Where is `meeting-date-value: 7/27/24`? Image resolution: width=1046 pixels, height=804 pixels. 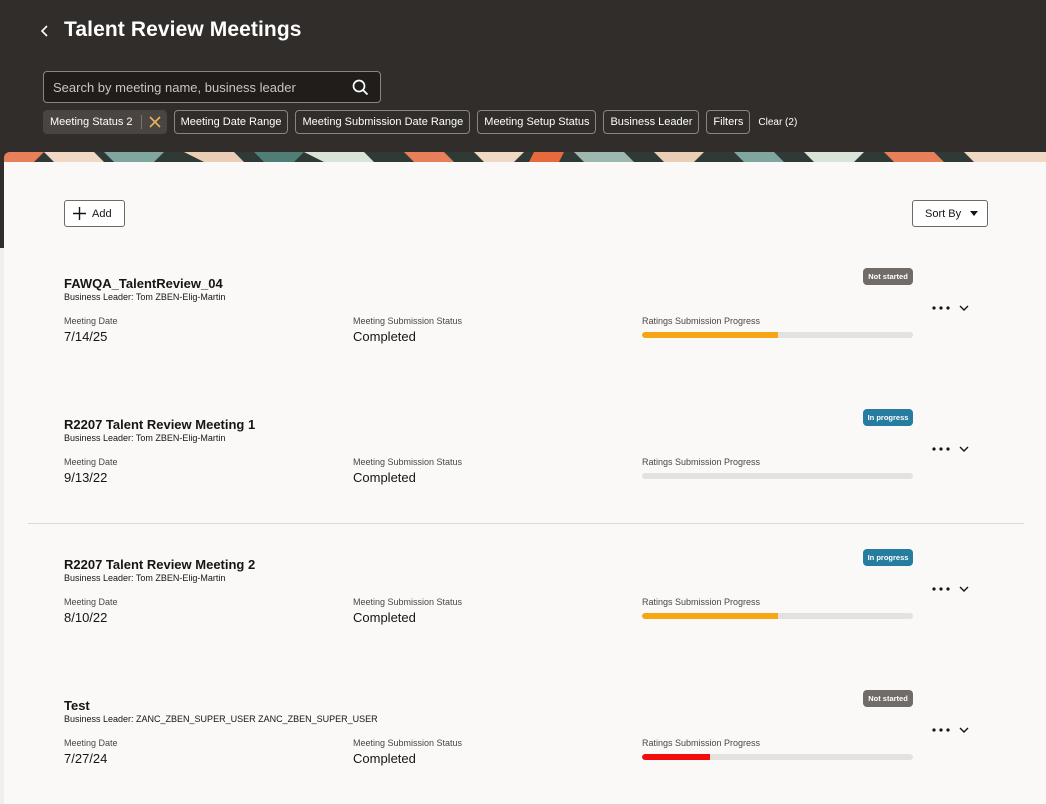
meeting-date-value: 7/27/24 is located at coordinates (86, 758).